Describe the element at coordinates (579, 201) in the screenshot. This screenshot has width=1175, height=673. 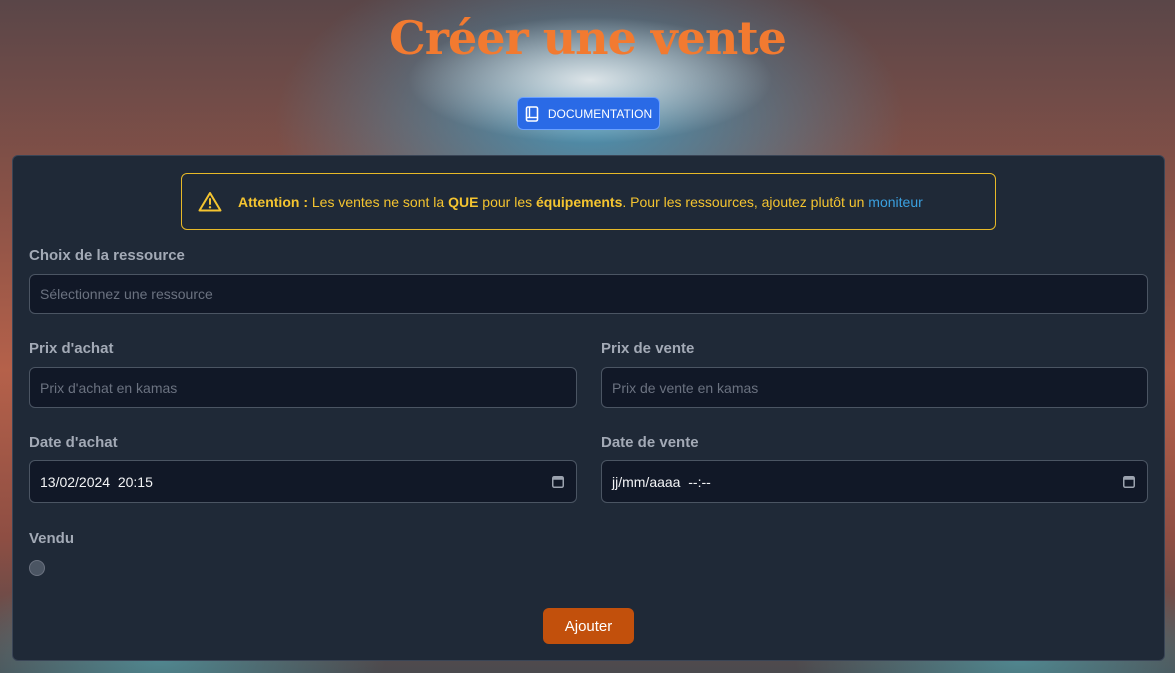
I see `alert-emphasis-equipements: équipements` at that location.